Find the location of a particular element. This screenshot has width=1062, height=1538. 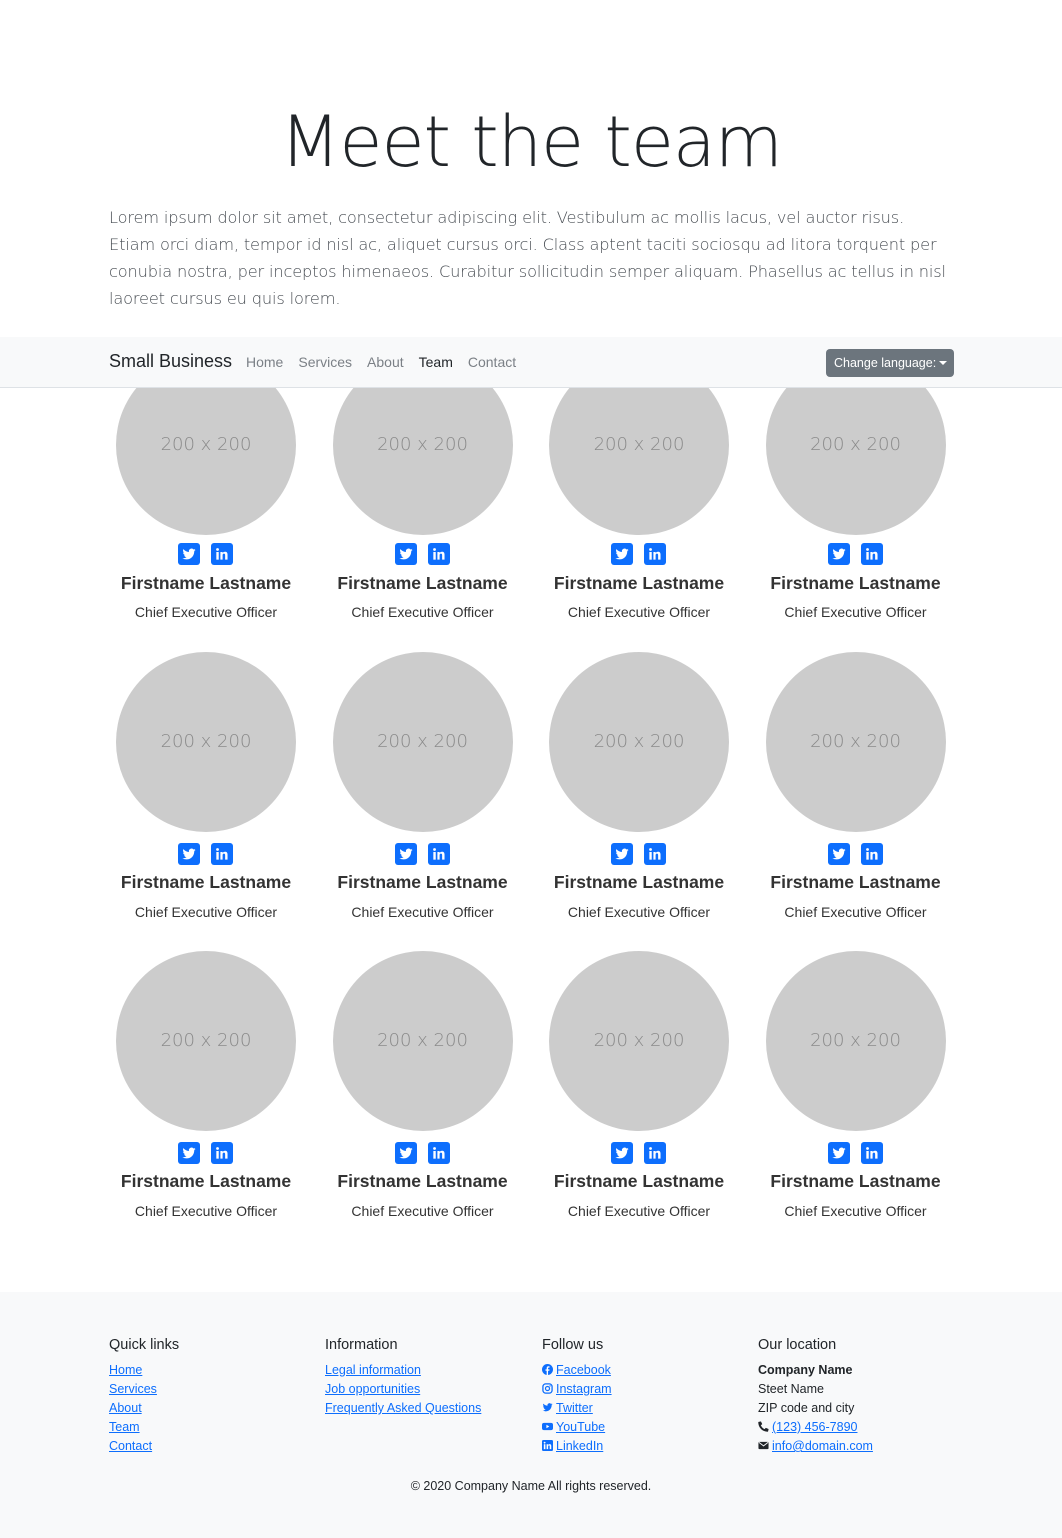

footer-link-jobs: Job opportunities is located at coordinates (372, 1389).